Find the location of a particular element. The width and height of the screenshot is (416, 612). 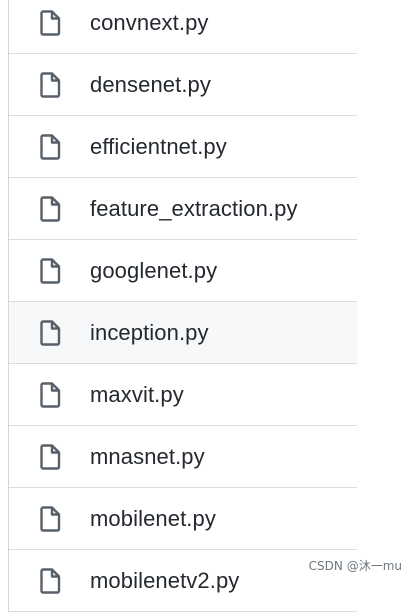

file-row-mobilenetv2: mobilenetv2.py is located at coordinates (183, 581).